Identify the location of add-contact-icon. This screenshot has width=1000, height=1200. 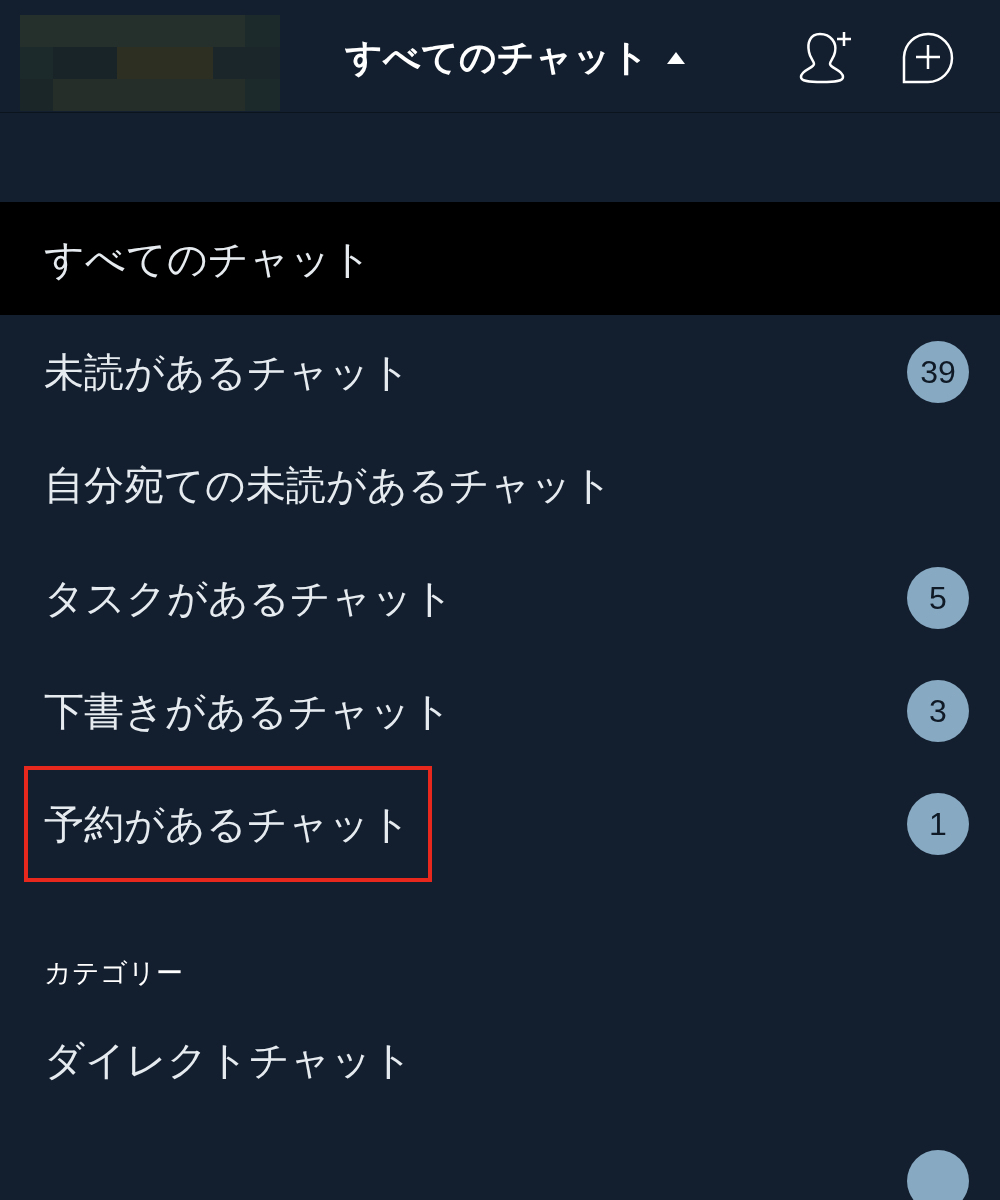
(826, 57).